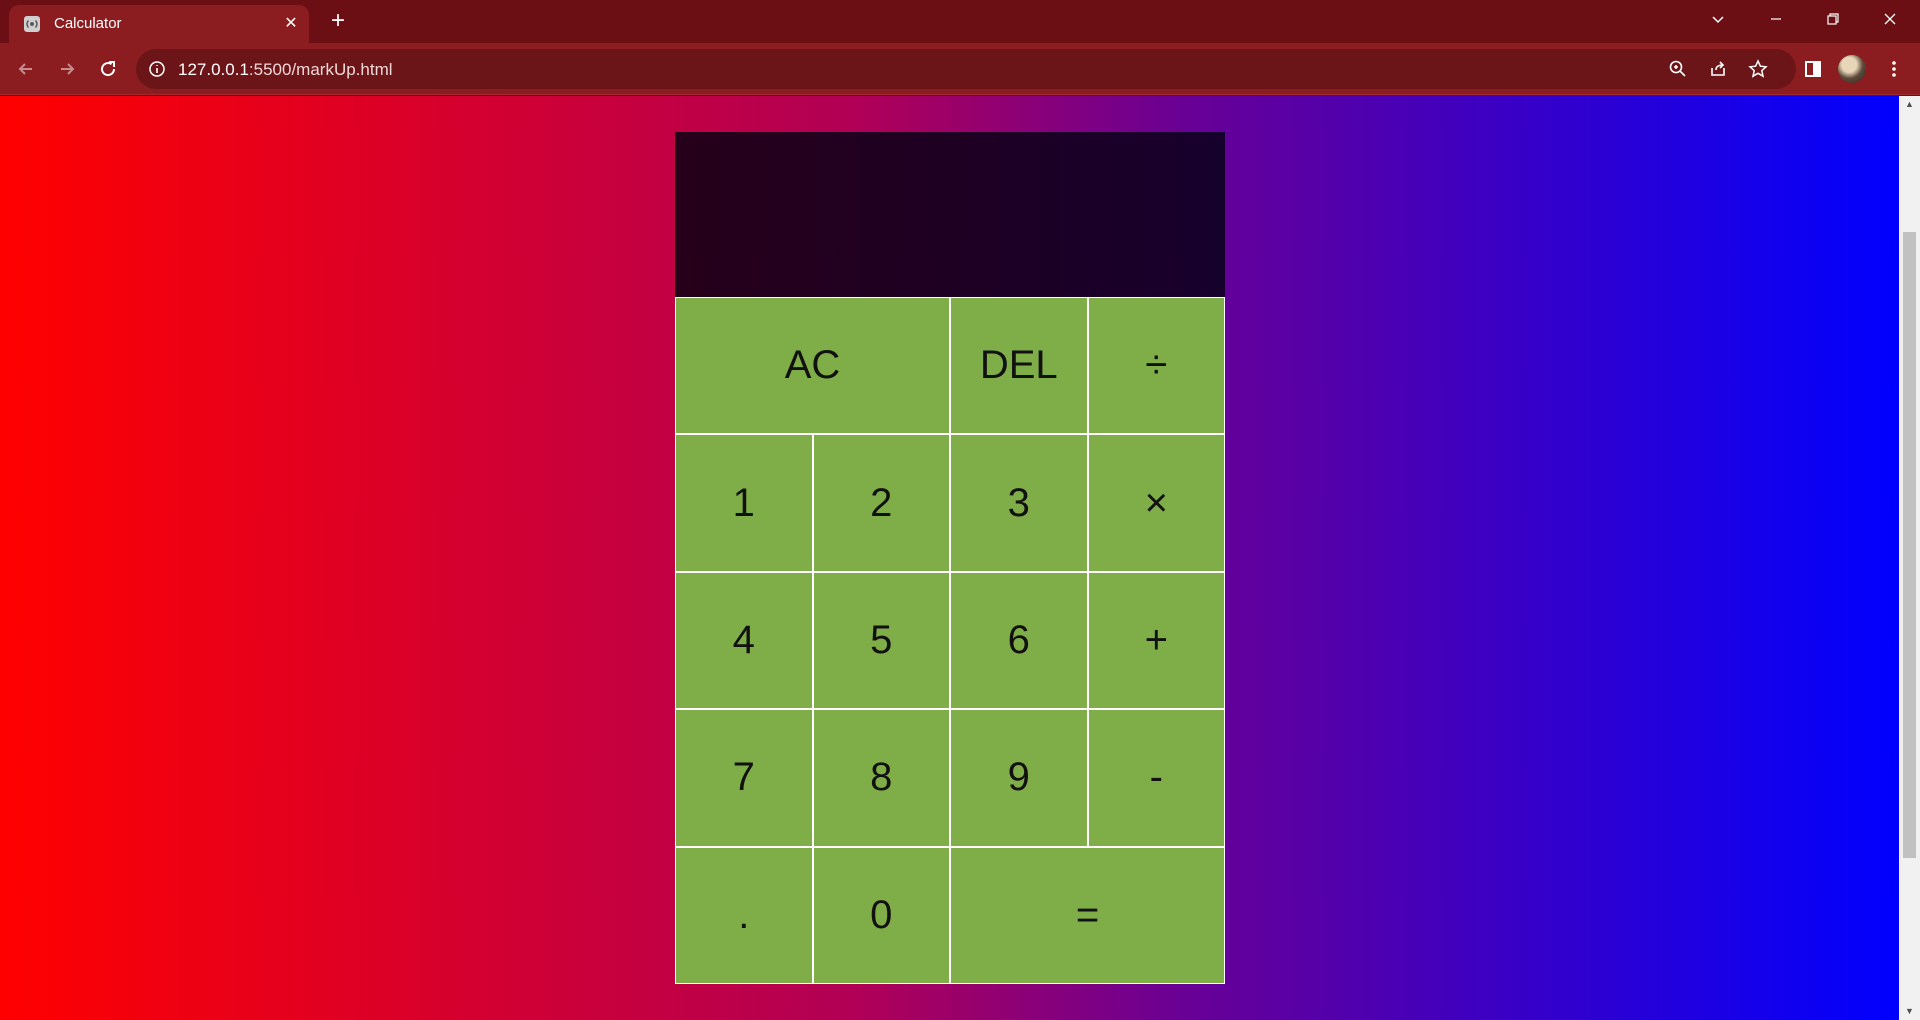 This screenshot has width=1920, height=1020. What do you see at coordinates (1156, 503) in the screenshot?
I see `multiply-button: ×` at bounding box center [1156, 503].